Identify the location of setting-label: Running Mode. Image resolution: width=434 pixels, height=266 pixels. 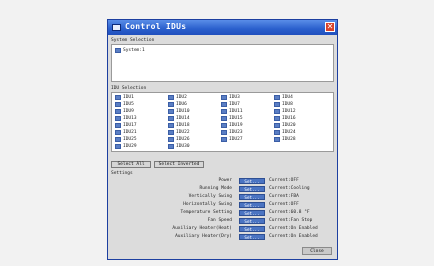
(215, 188).